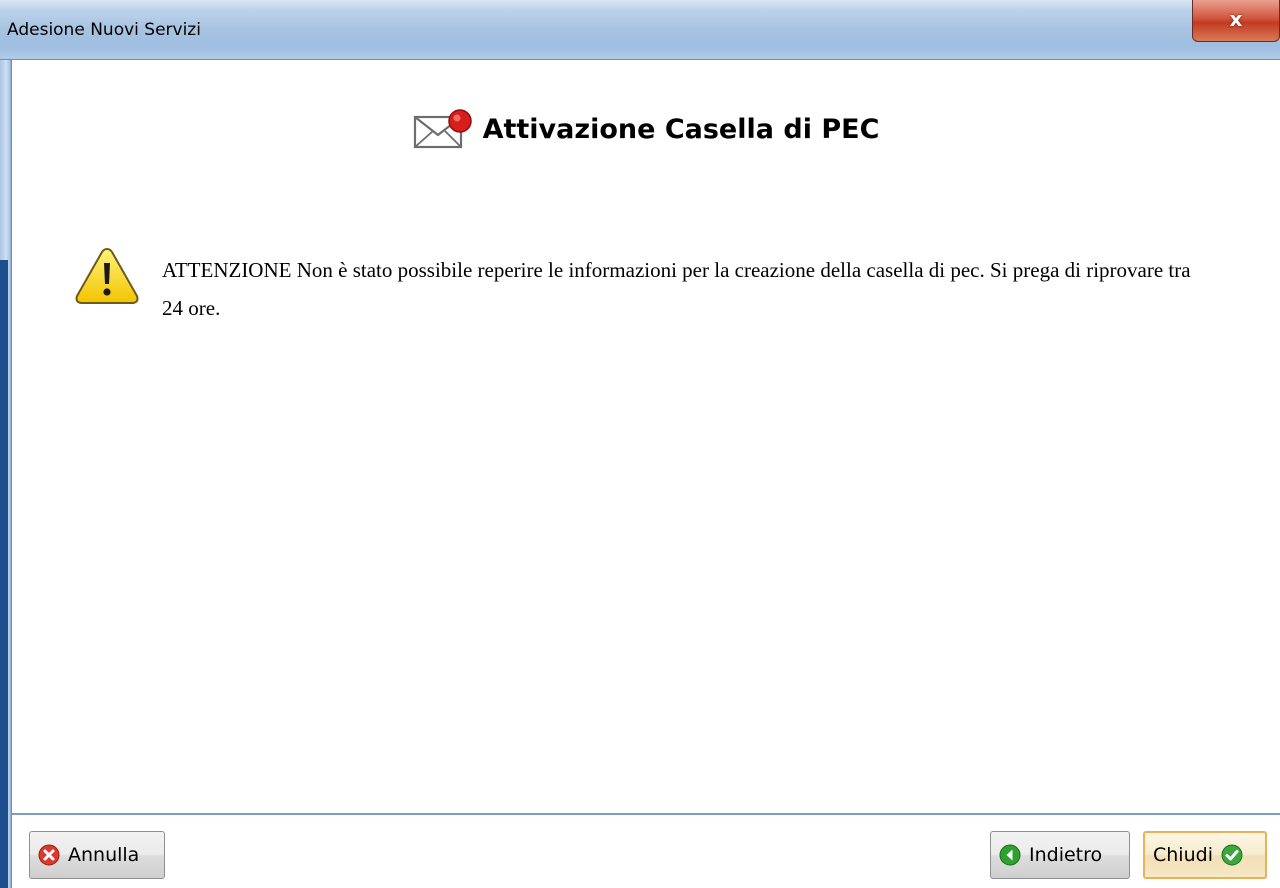  I want to click on window-close-button: x, so click(1236, 21).